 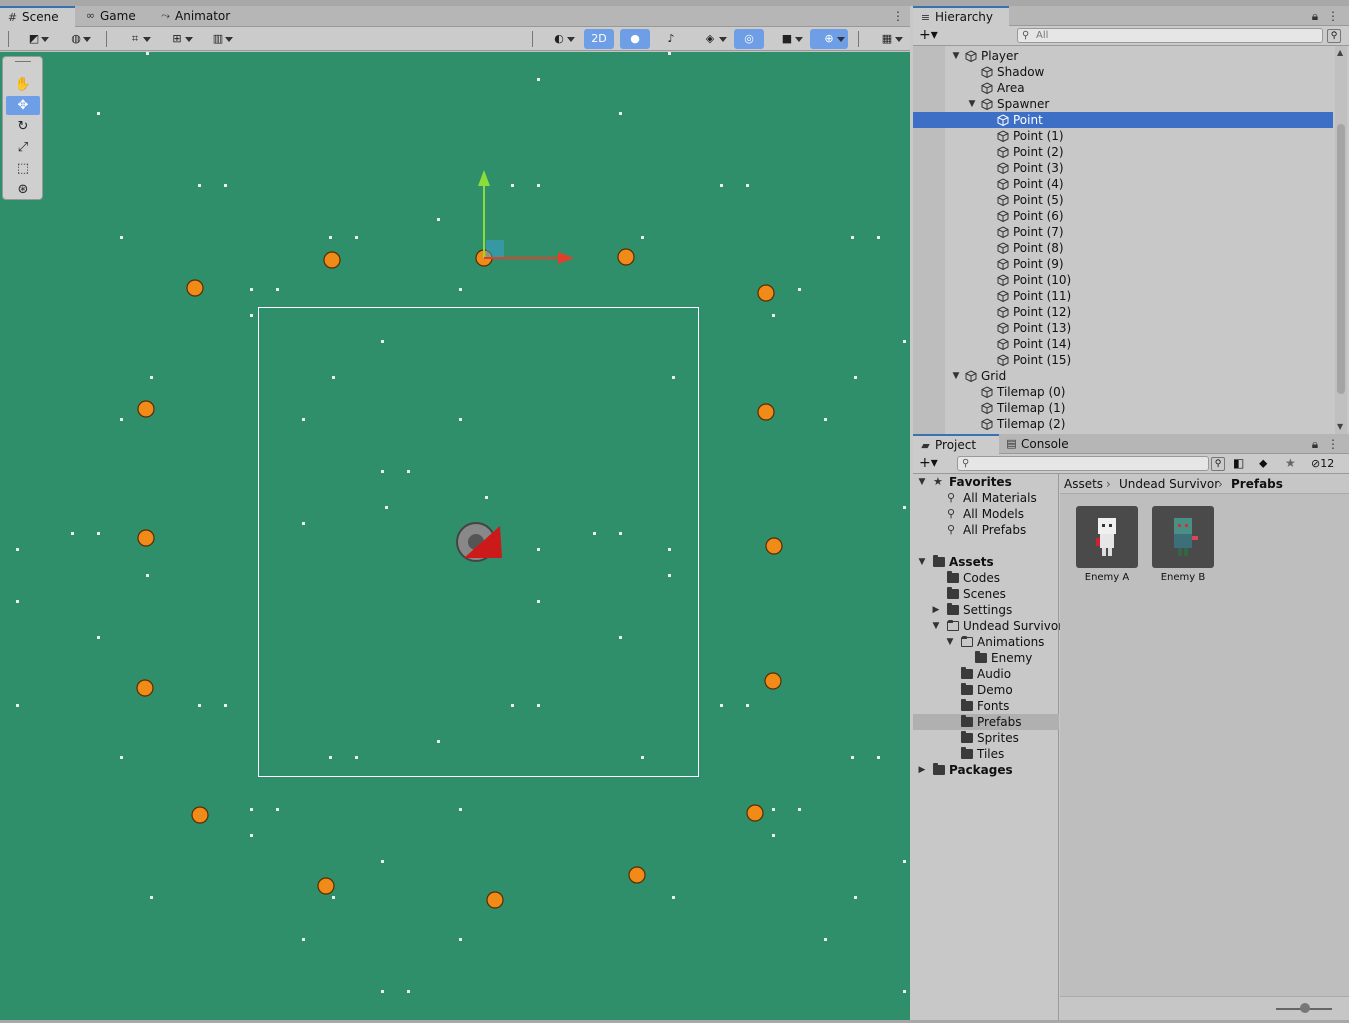 What do you see at coordinates (34, 39) in the screenshot?
I see `draw-mode-dropdown: ◩` at bounding box center [34, 39].